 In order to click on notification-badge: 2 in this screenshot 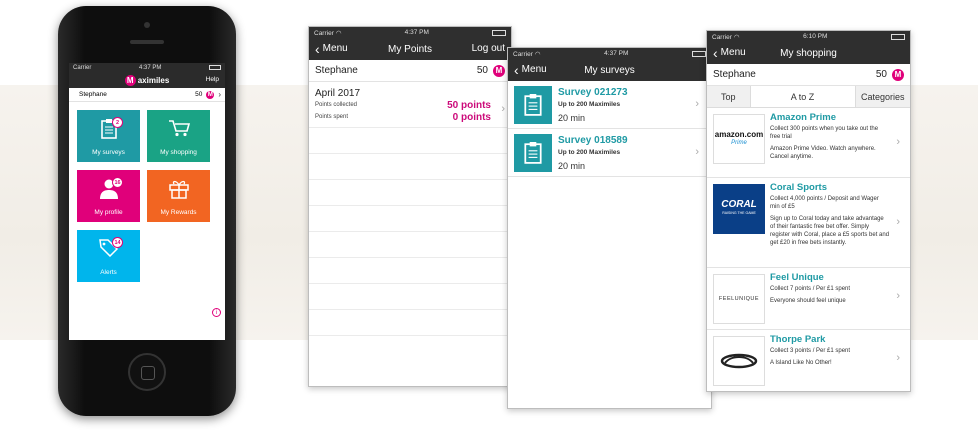, I will do `click(117, 122)`.